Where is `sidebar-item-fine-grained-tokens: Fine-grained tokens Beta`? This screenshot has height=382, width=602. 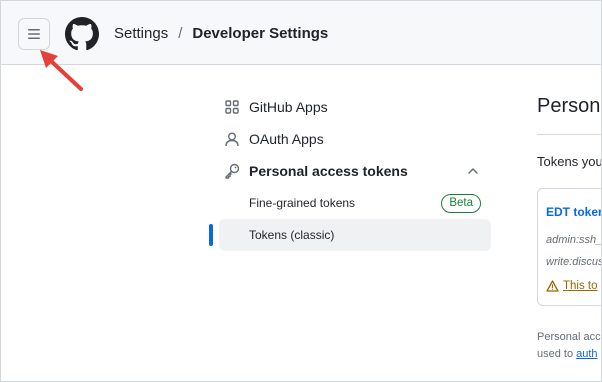
sidebar-item-fine-grained-tokens: Fine-grained tokens Beta is located at coordinates (350, 203).